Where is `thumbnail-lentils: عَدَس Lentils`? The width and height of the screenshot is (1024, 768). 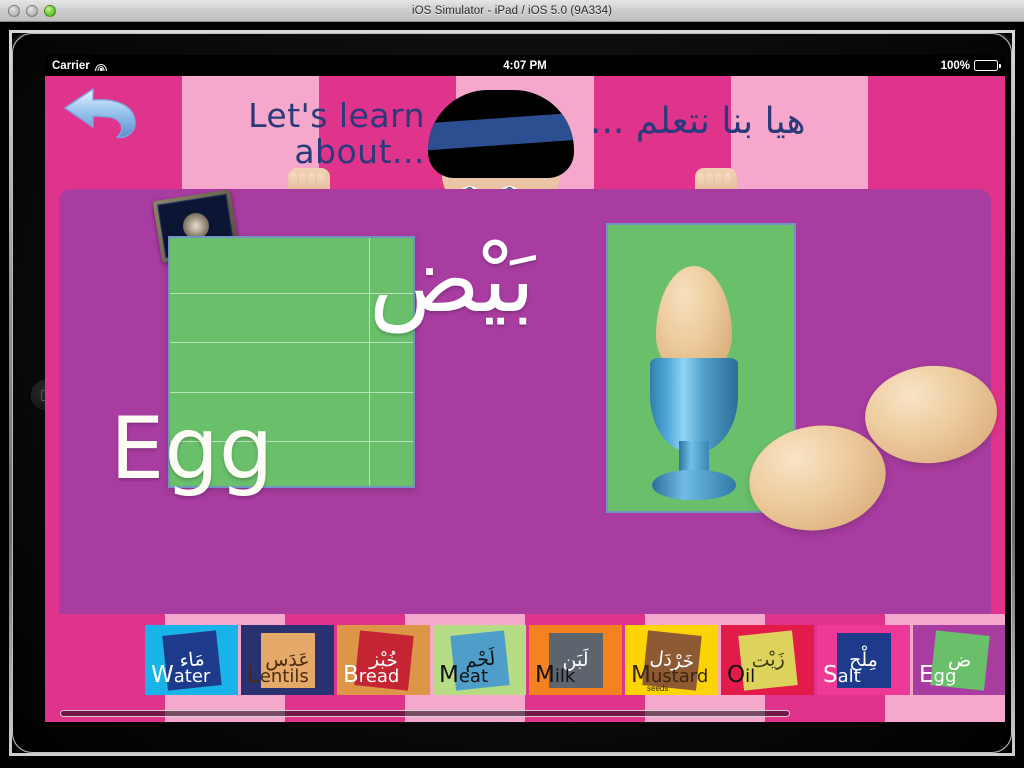
thumbnail-lentils: عَدَس Lentils is located at coordinates (287, 660).